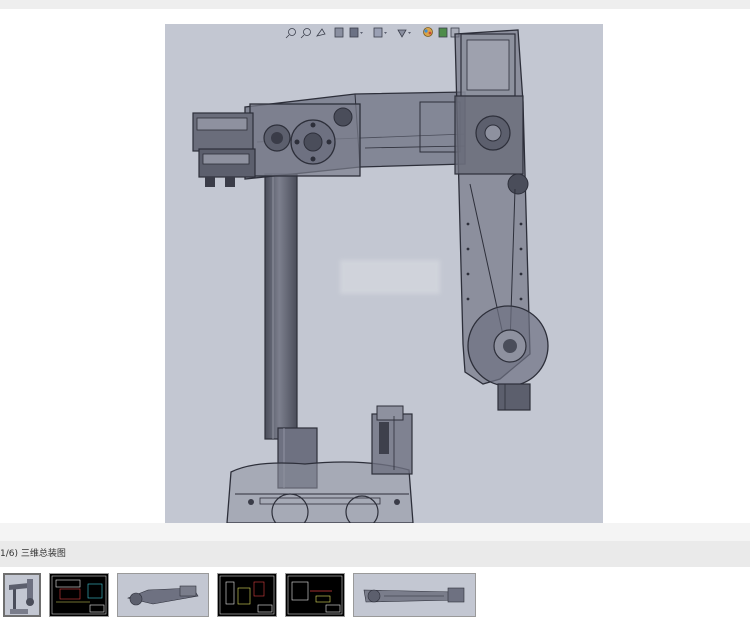  What do you see at coordinates (305, 33) in the screenshot?
I see `zoom-area-icon` at bounding box center [305, 33].